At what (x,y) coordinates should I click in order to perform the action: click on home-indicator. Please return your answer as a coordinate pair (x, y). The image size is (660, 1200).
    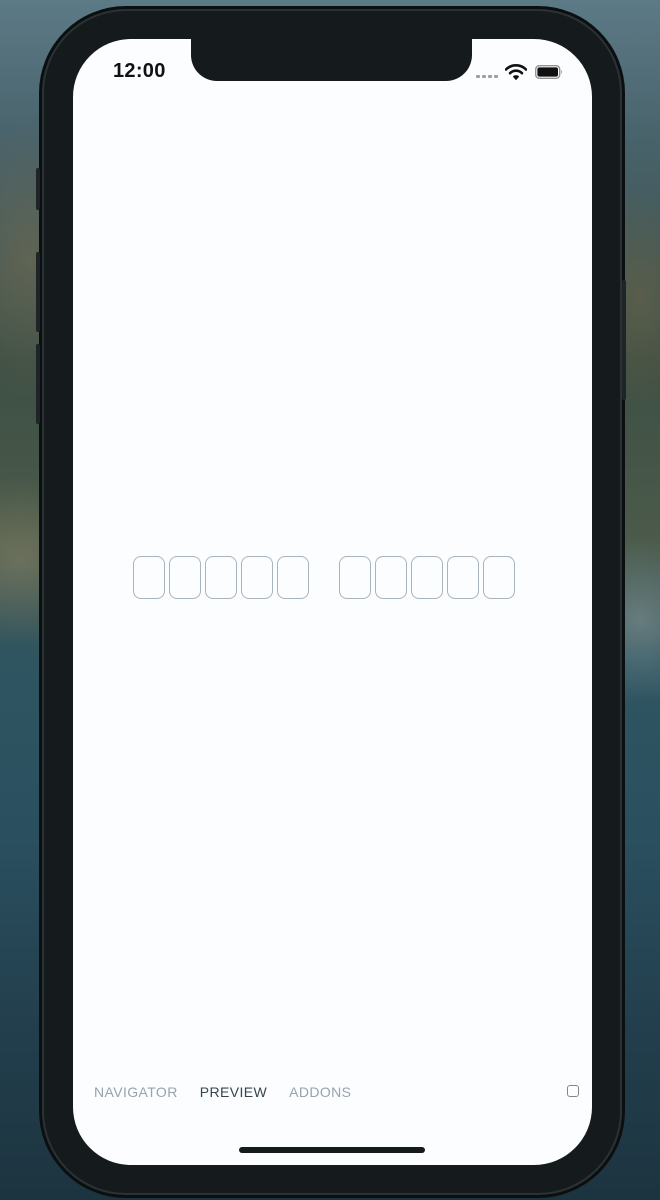
    Looking at the image, I should click on (332, 1150).